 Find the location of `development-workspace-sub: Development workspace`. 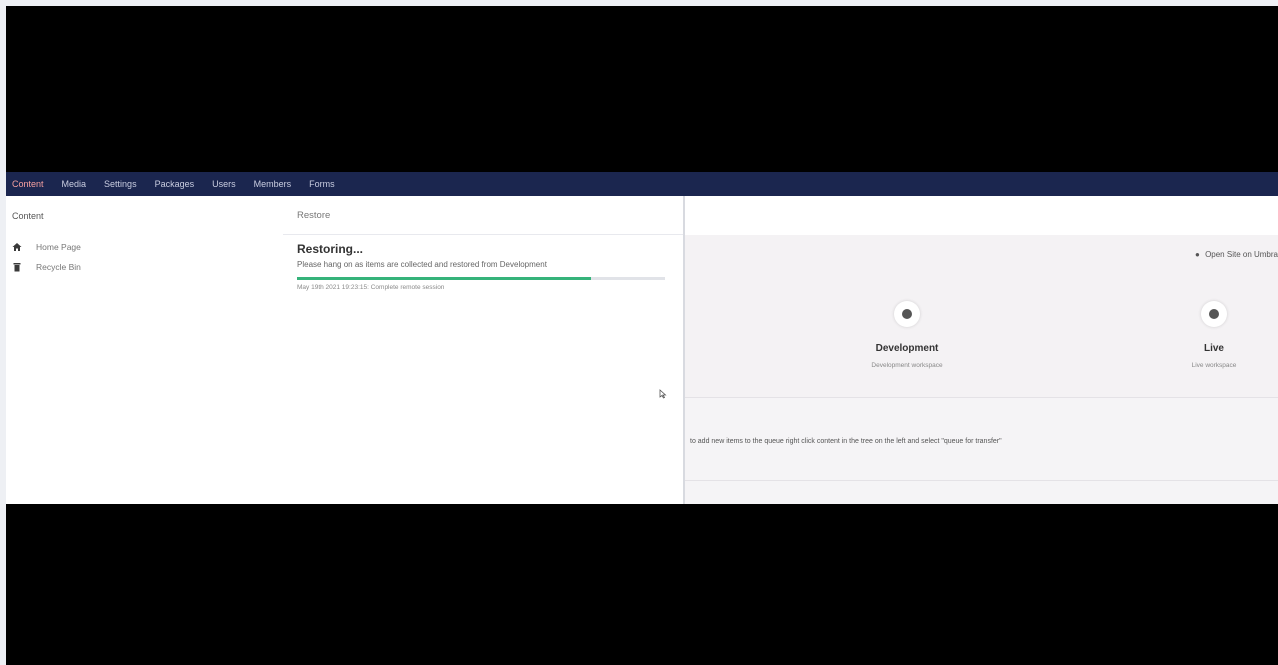

development-workspace-sub: Development workspace is located at coordinates (907, 365).